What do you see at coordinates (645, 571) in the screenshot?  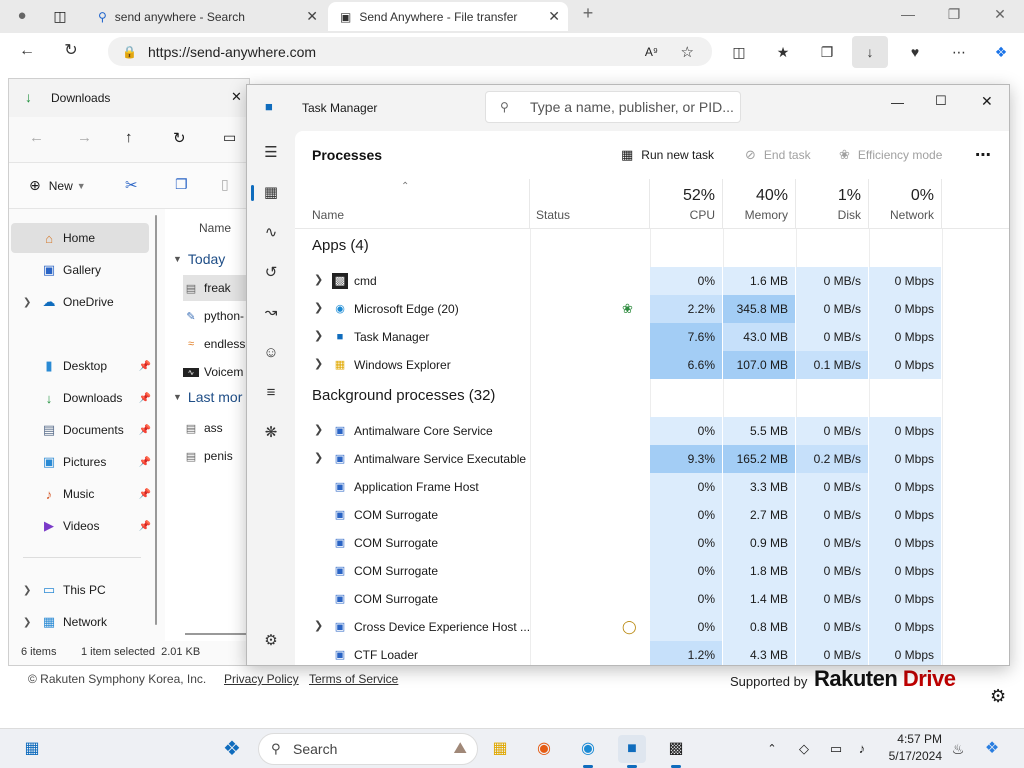 I see `table-row: ▣ COM Surrogate 0% 1.8 MB 0 MB/s 0 Mbps` at bounding box center [645, 571].